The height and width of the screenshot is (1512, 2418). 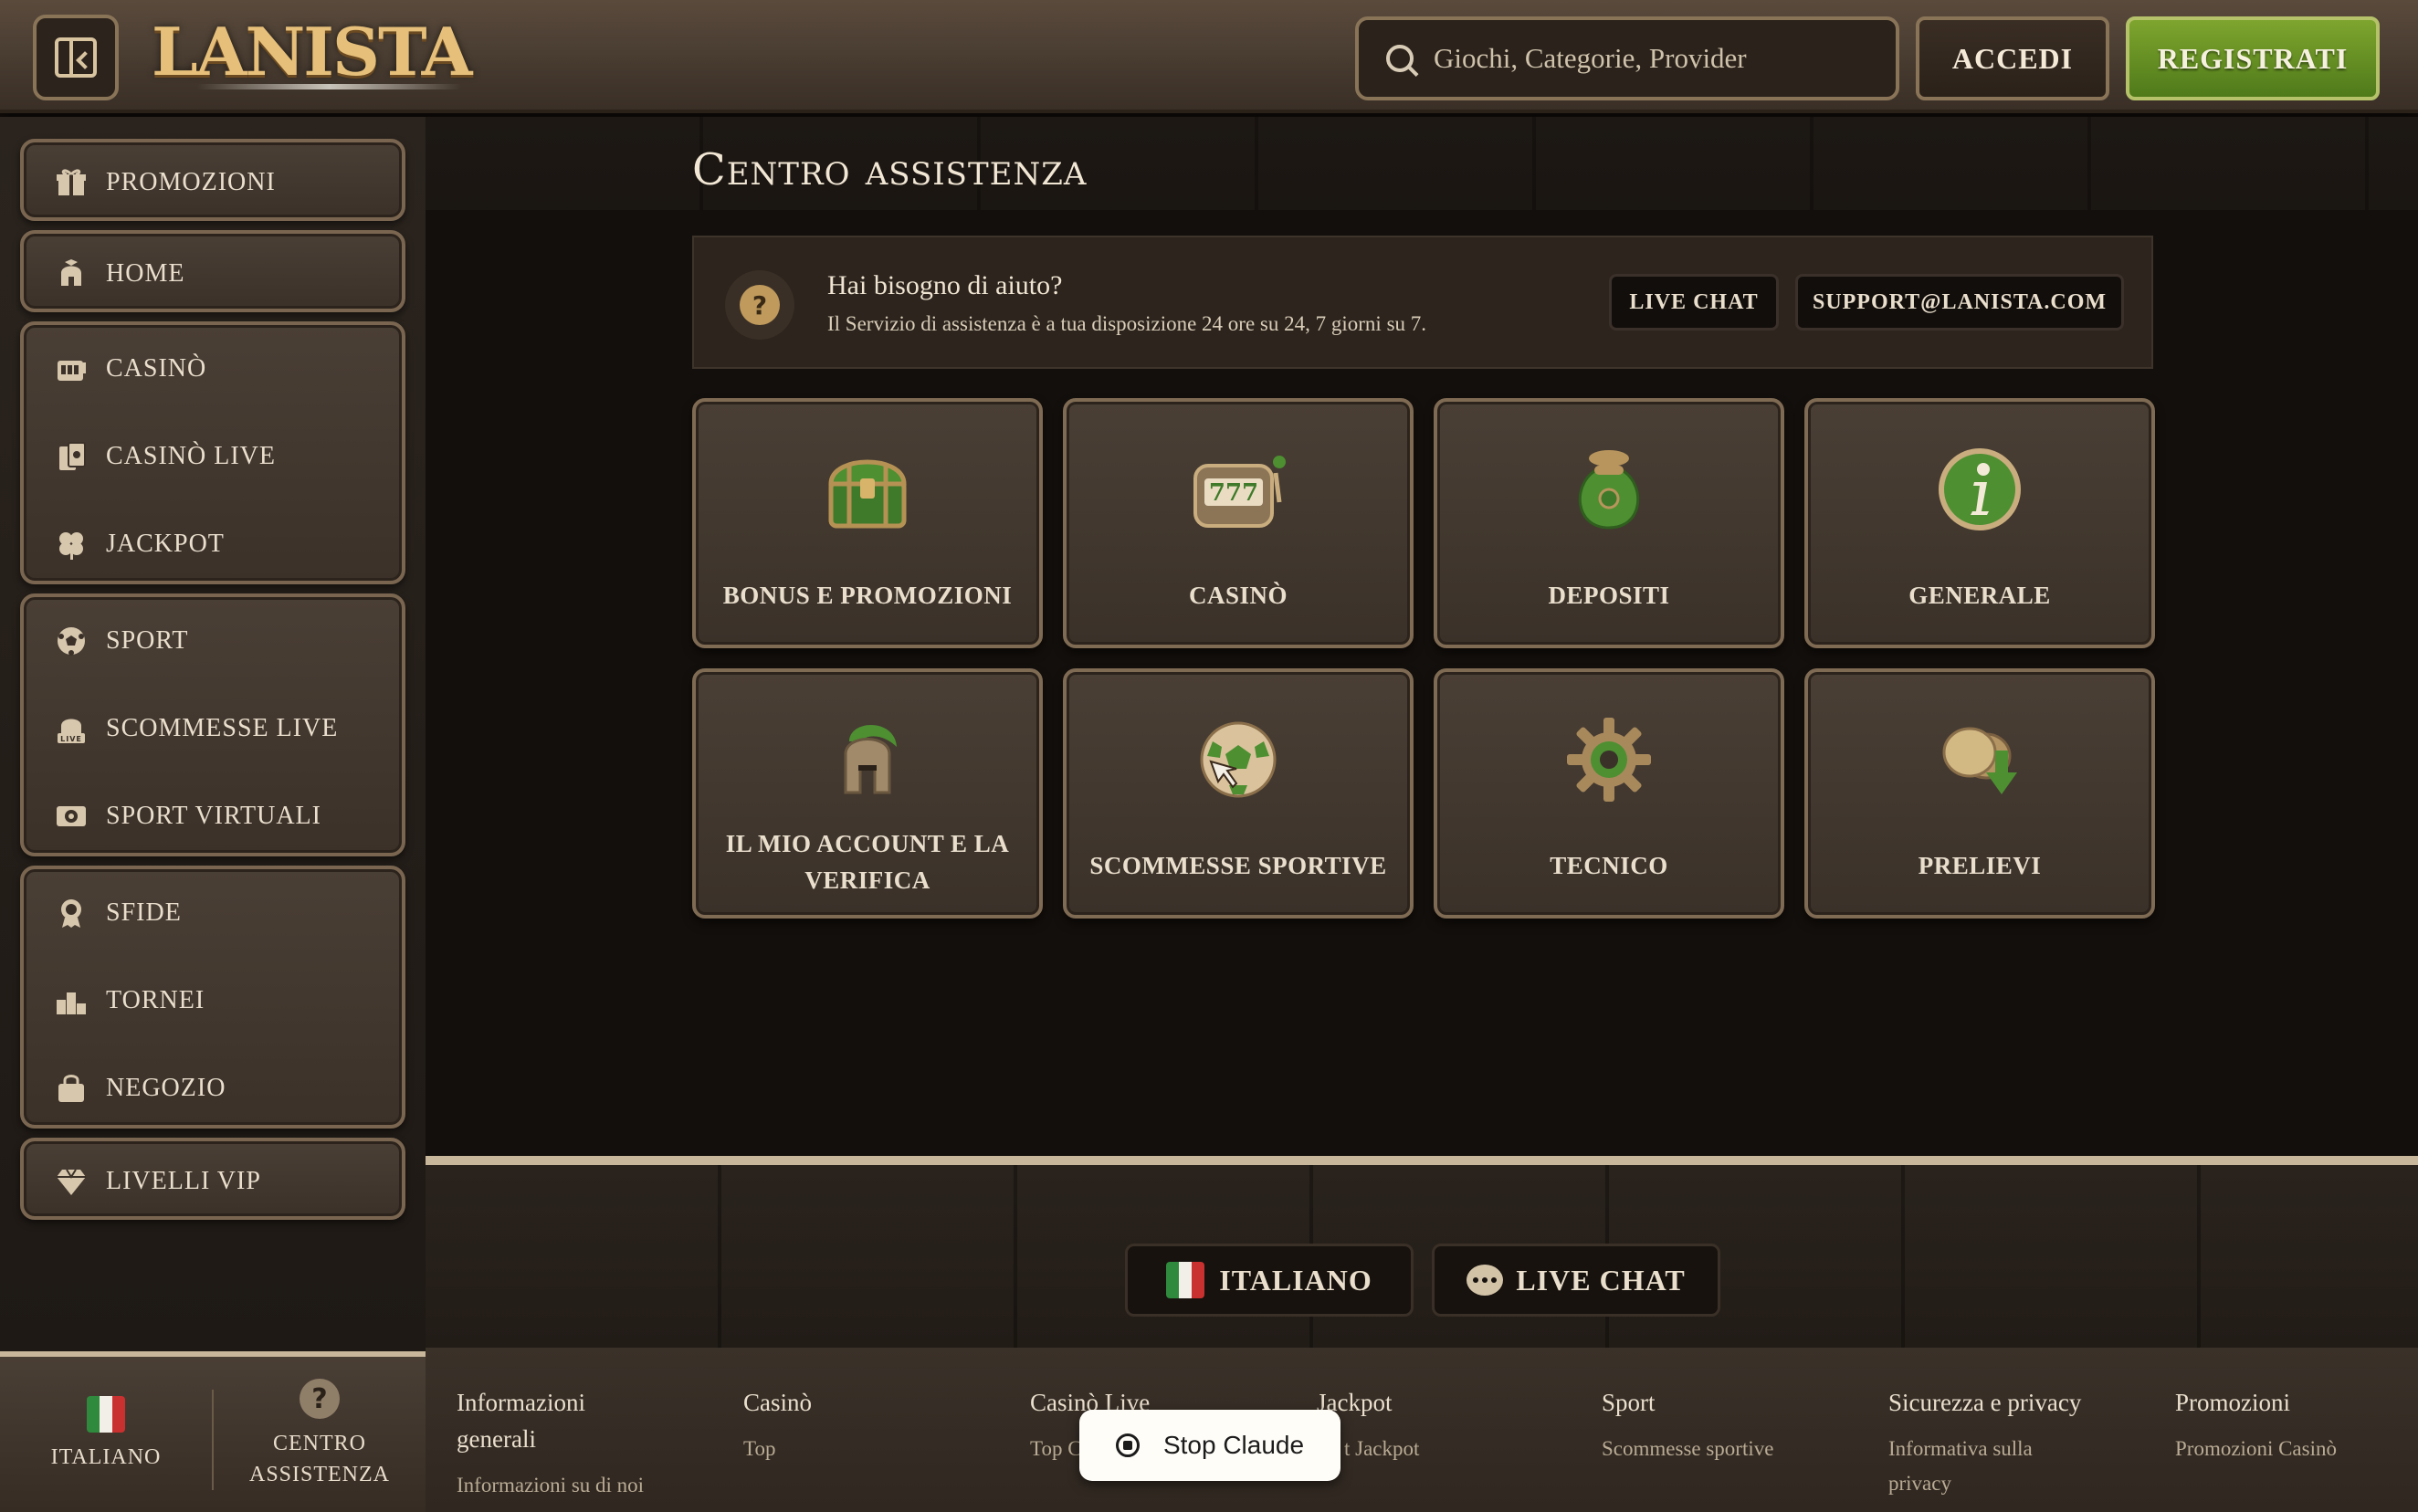 What do you see at coordinates (1601, 1280) in the screenshot?
I see `footer-live-chat-label: LIVE CHAT` at bounding box center [1601, 1280].